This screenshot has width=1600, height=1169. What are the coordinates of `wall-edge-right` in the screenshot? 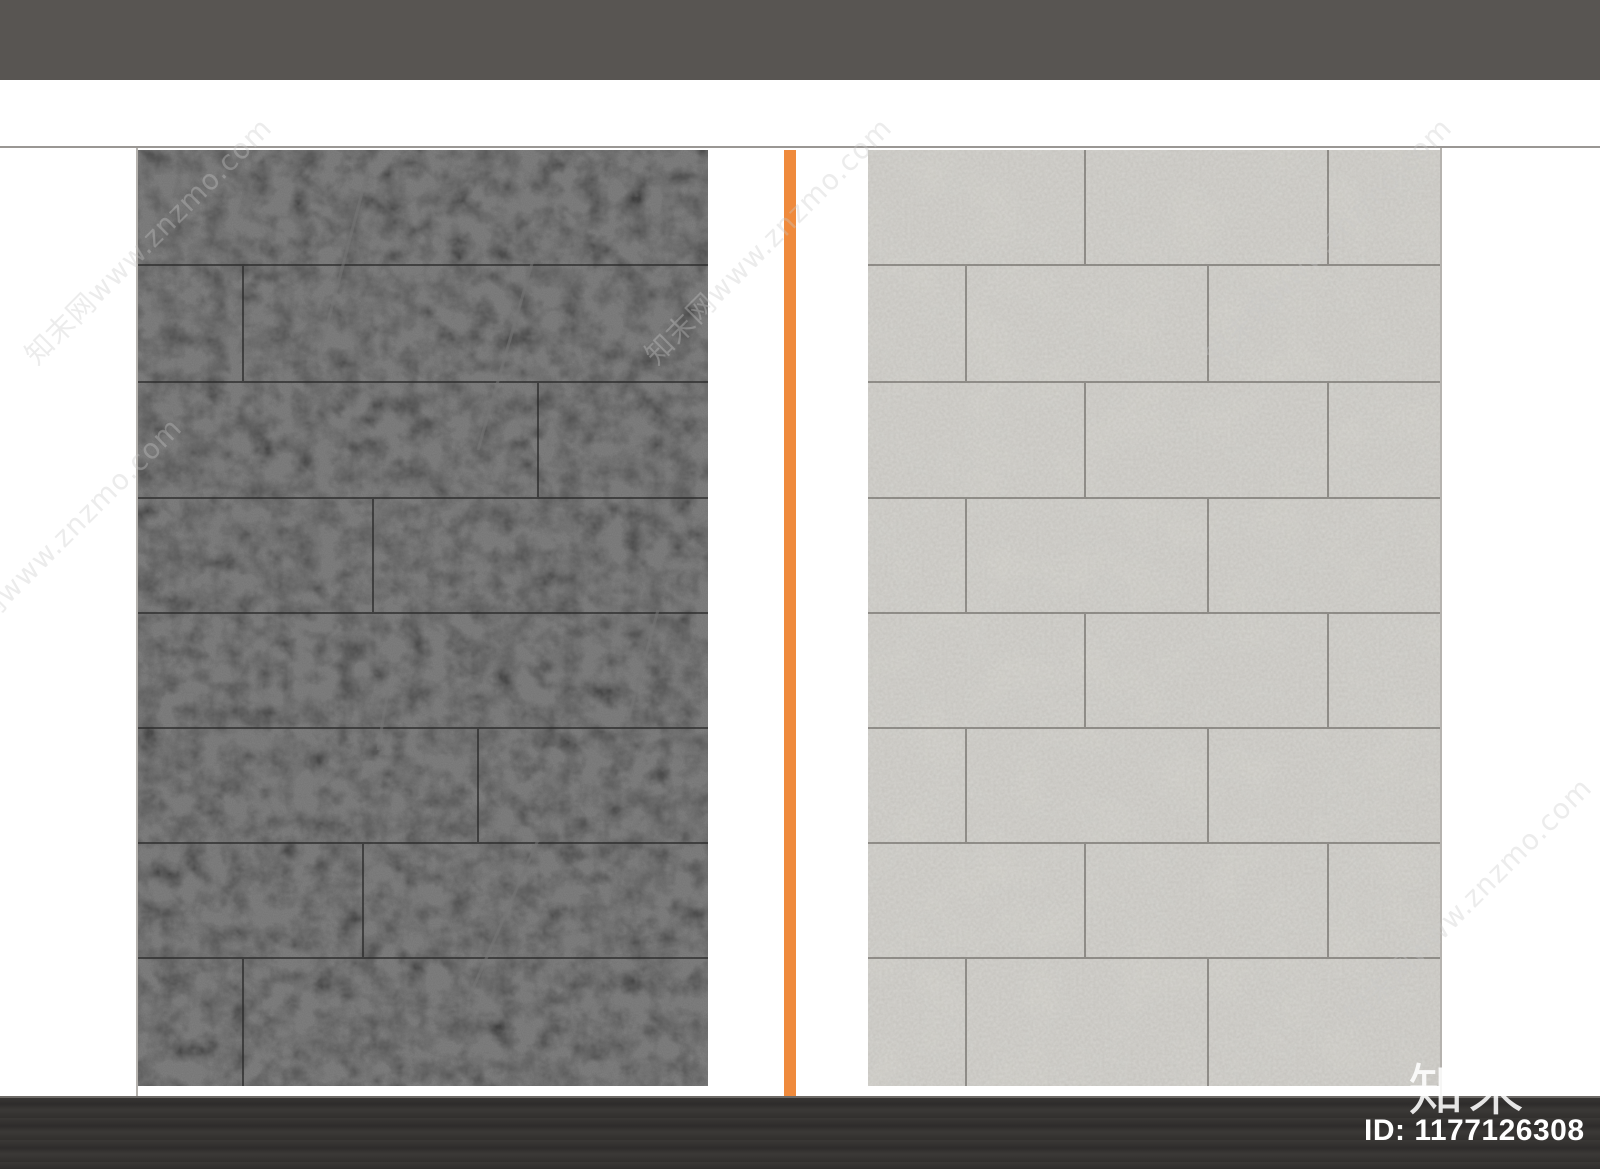 It's located at (1441, 622).